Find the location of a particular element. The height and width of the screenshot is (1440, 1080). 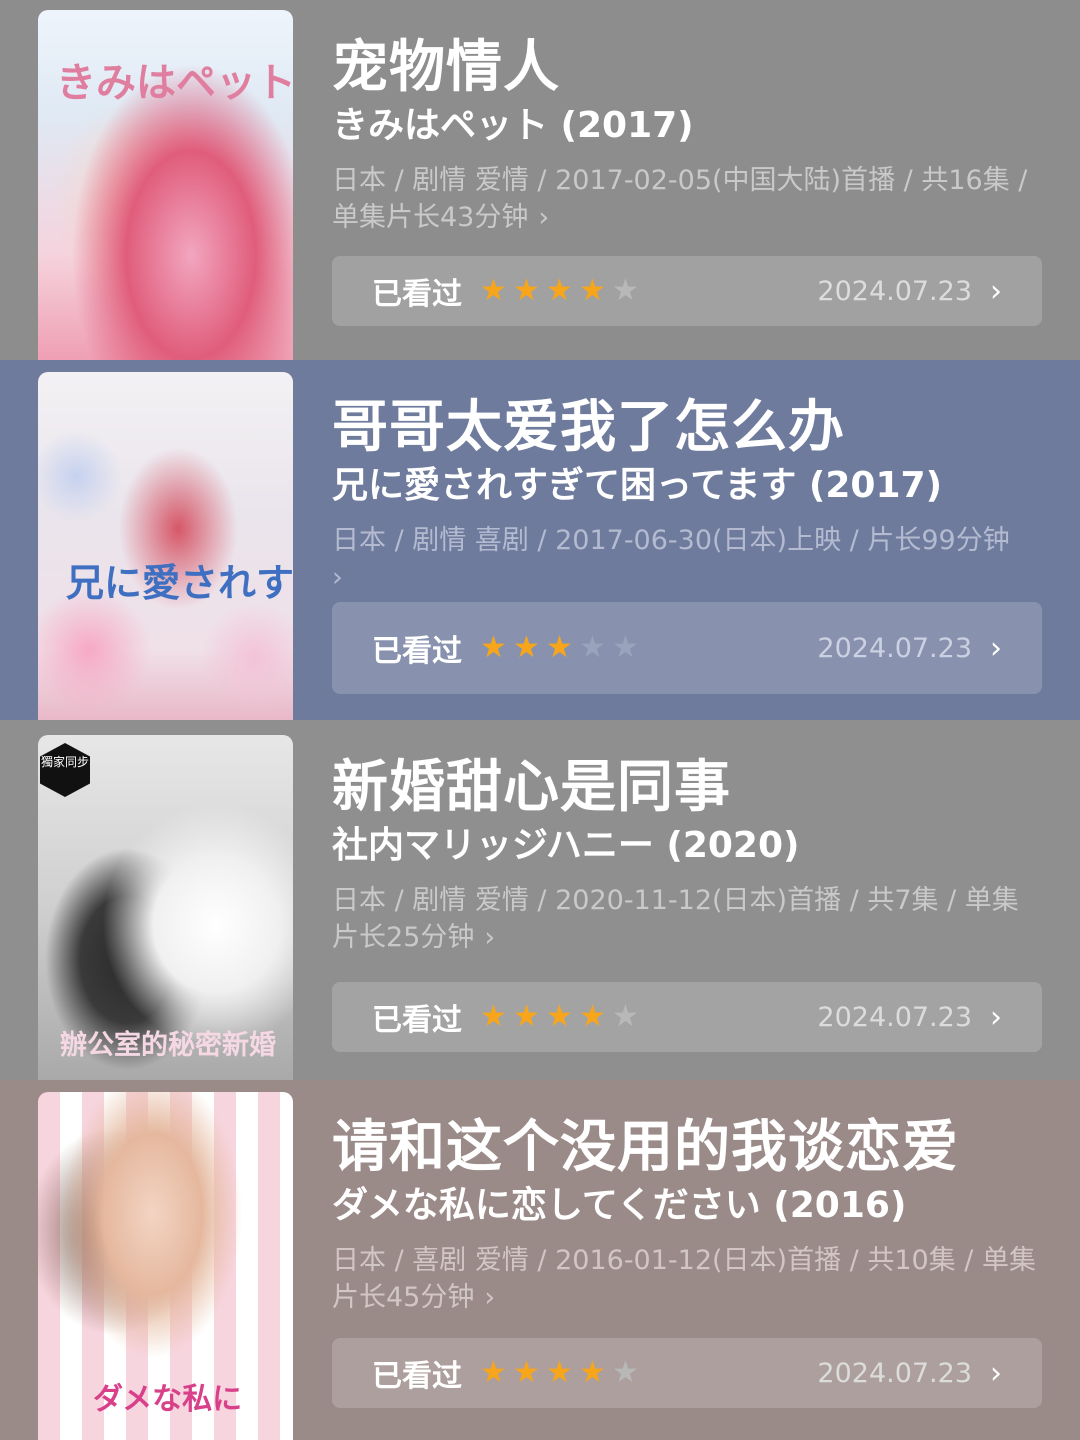

item-original-title: きみはペット (2017) is located at coordinates (513, 125).